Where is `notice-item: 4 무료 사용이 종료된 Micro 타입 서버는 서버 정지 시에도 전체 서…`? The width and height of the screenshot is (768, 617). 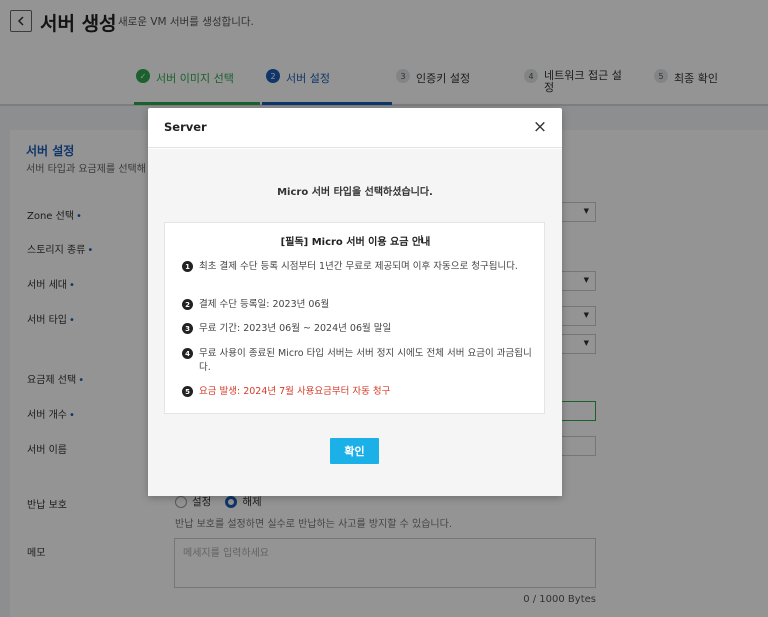
notice-item: 4 무료 사용이 종료된 Micro 타입 서버는 서버 정지 시에도 전체 서… is located at coordinates (358, 361).